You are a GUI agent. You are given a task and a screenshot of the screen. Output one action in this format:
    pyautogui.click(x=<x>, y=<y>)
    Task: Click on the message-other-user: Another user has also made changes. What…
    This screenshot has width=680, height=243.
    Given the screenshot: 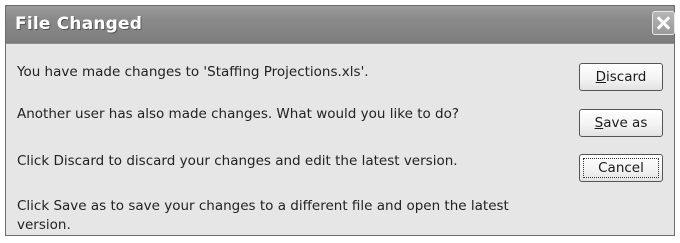 What is the action you would take?
    pyautogui.click(x=238, y=114)
    